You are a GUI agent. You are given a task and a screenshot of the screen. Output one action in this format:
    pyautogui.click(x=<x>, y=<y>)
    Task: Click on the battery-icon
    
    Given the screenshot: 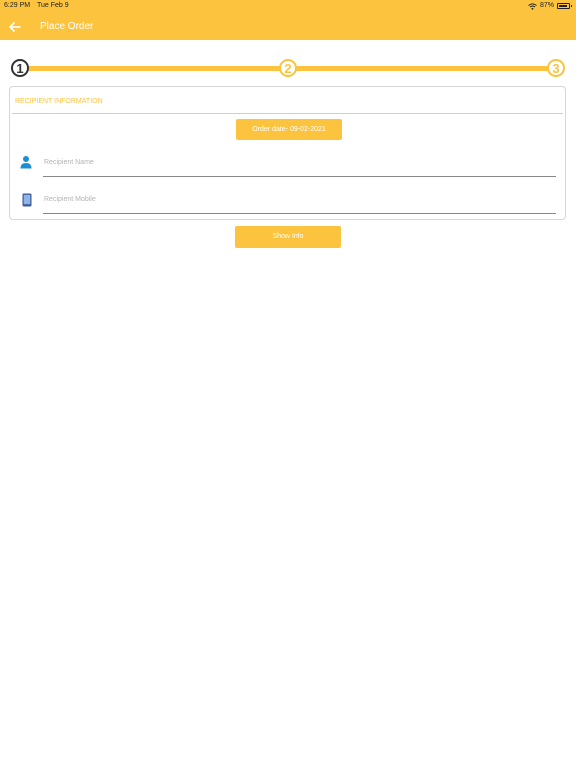 What is the action you would take?
    pyautogui.click(x=564, y=6)
    